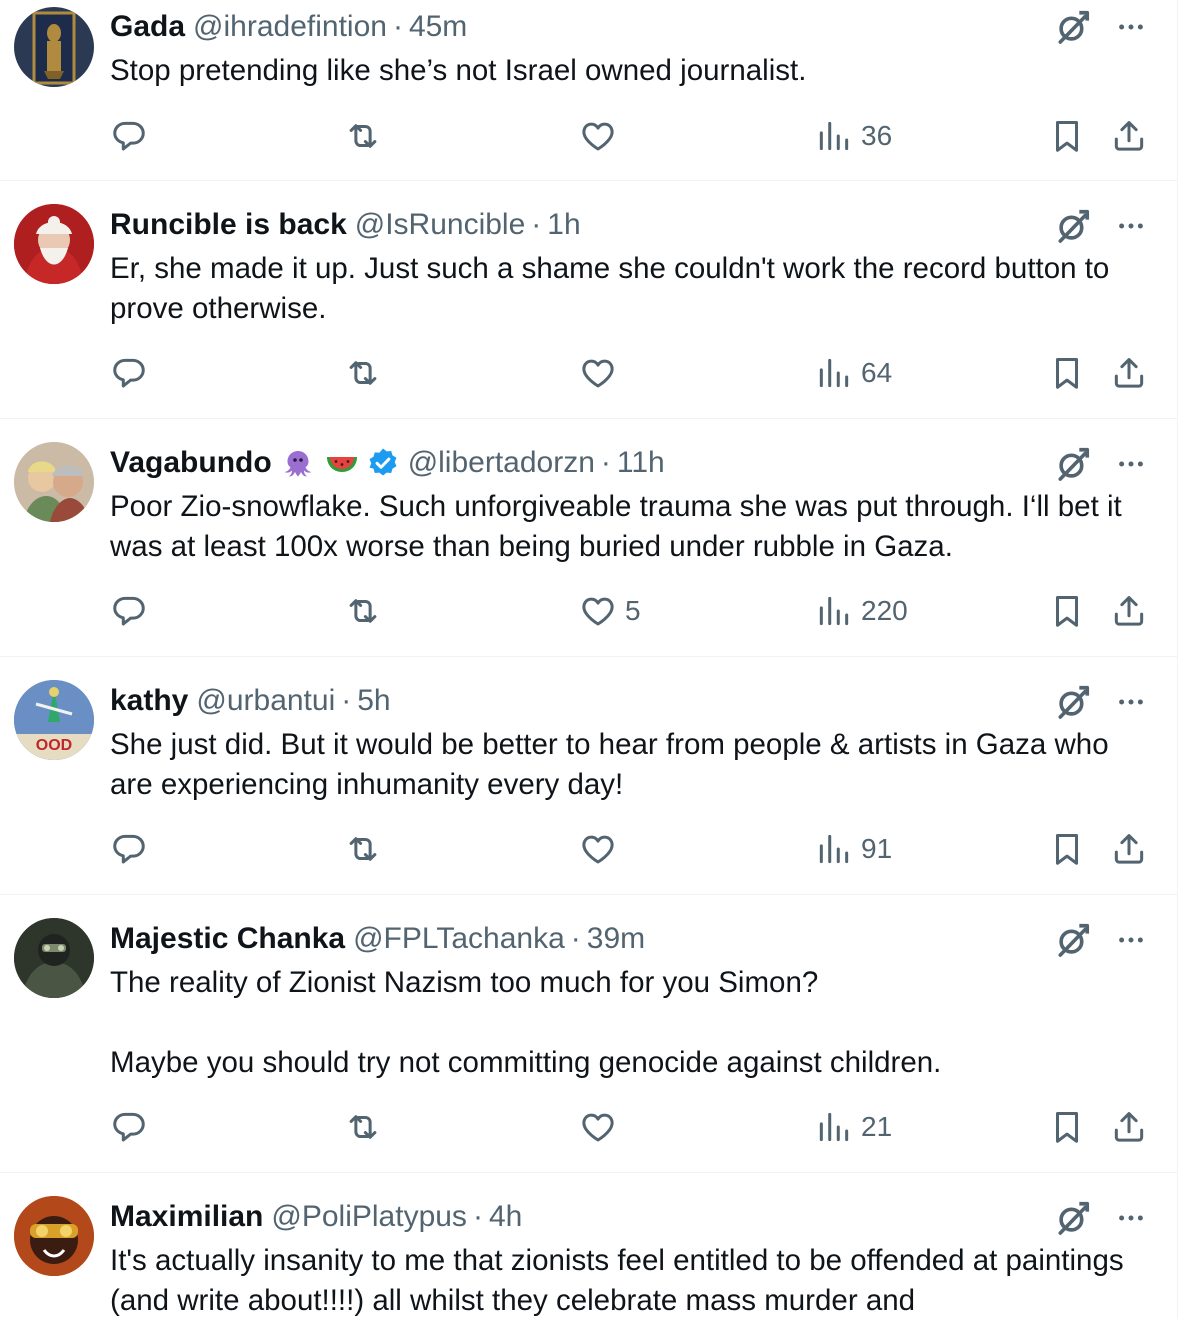  What do you see at coordinates (438, 27) in the screenshot?
I see `timestamp: 45m` at bounding box center [438, 27].